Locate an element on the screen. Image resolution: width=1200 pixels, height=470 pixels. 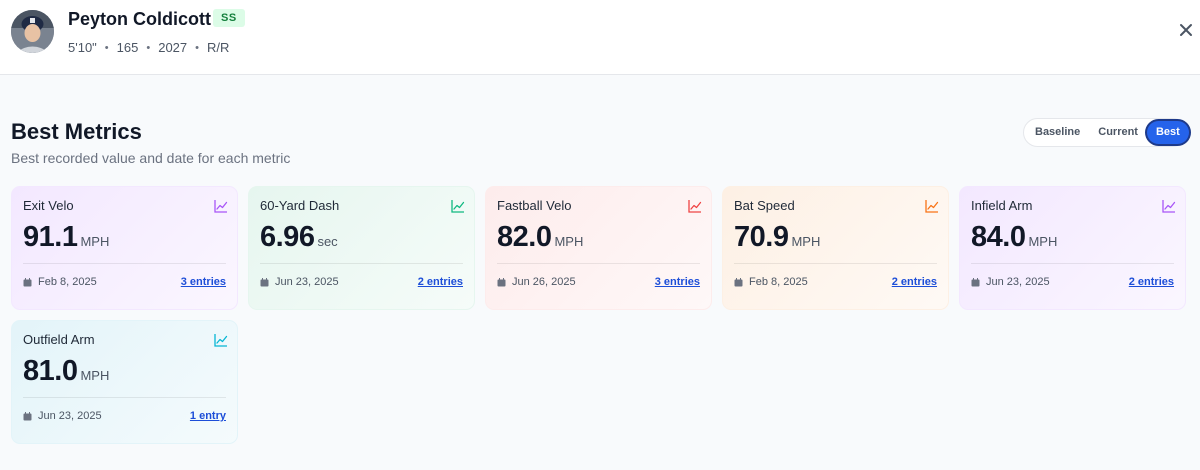
metric-entries-link: 1 entry is located at coordinates (208, 416).